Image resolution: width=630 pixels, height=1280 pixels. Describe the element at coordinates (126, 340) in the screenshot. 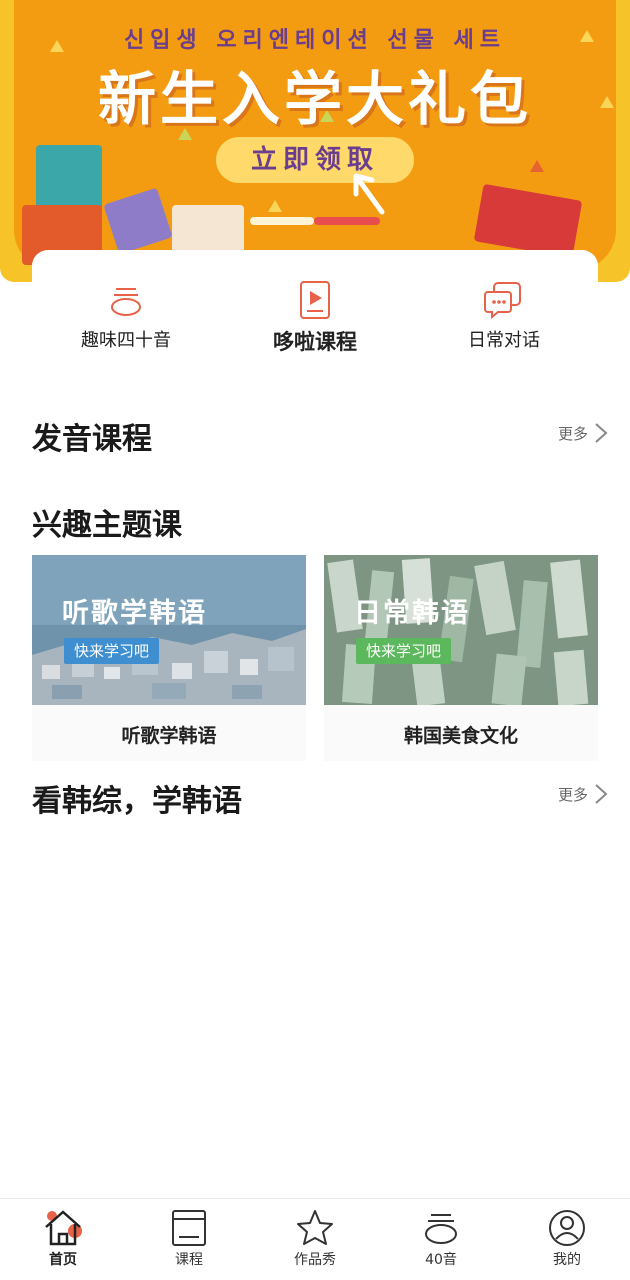

I see `shortcut-label: 趣味四十音` at that location.